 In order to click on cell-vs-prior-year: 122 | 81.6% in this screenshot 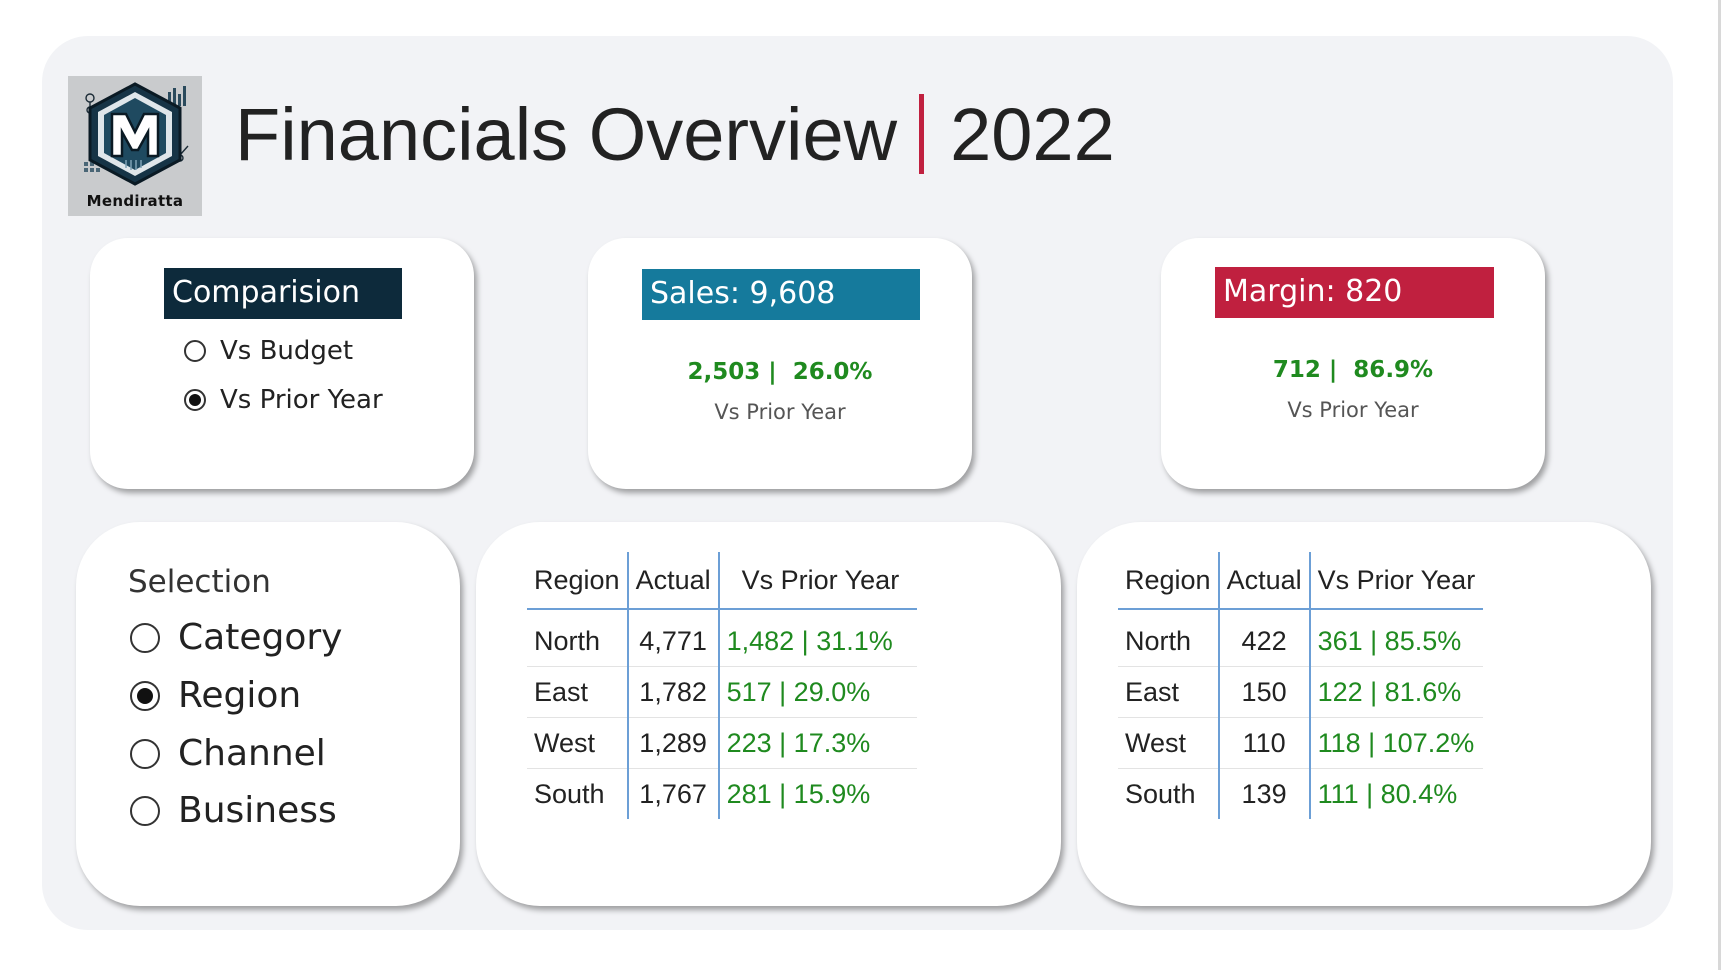, I will do `click(1396, 692)`.